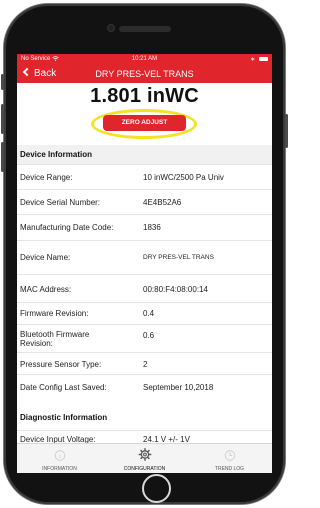 Image resolution: width=320 pixels, height=508 pixels. I want to click on navigation-bar: Back DRY PRES-VEL TRANS, so click(144, 73).